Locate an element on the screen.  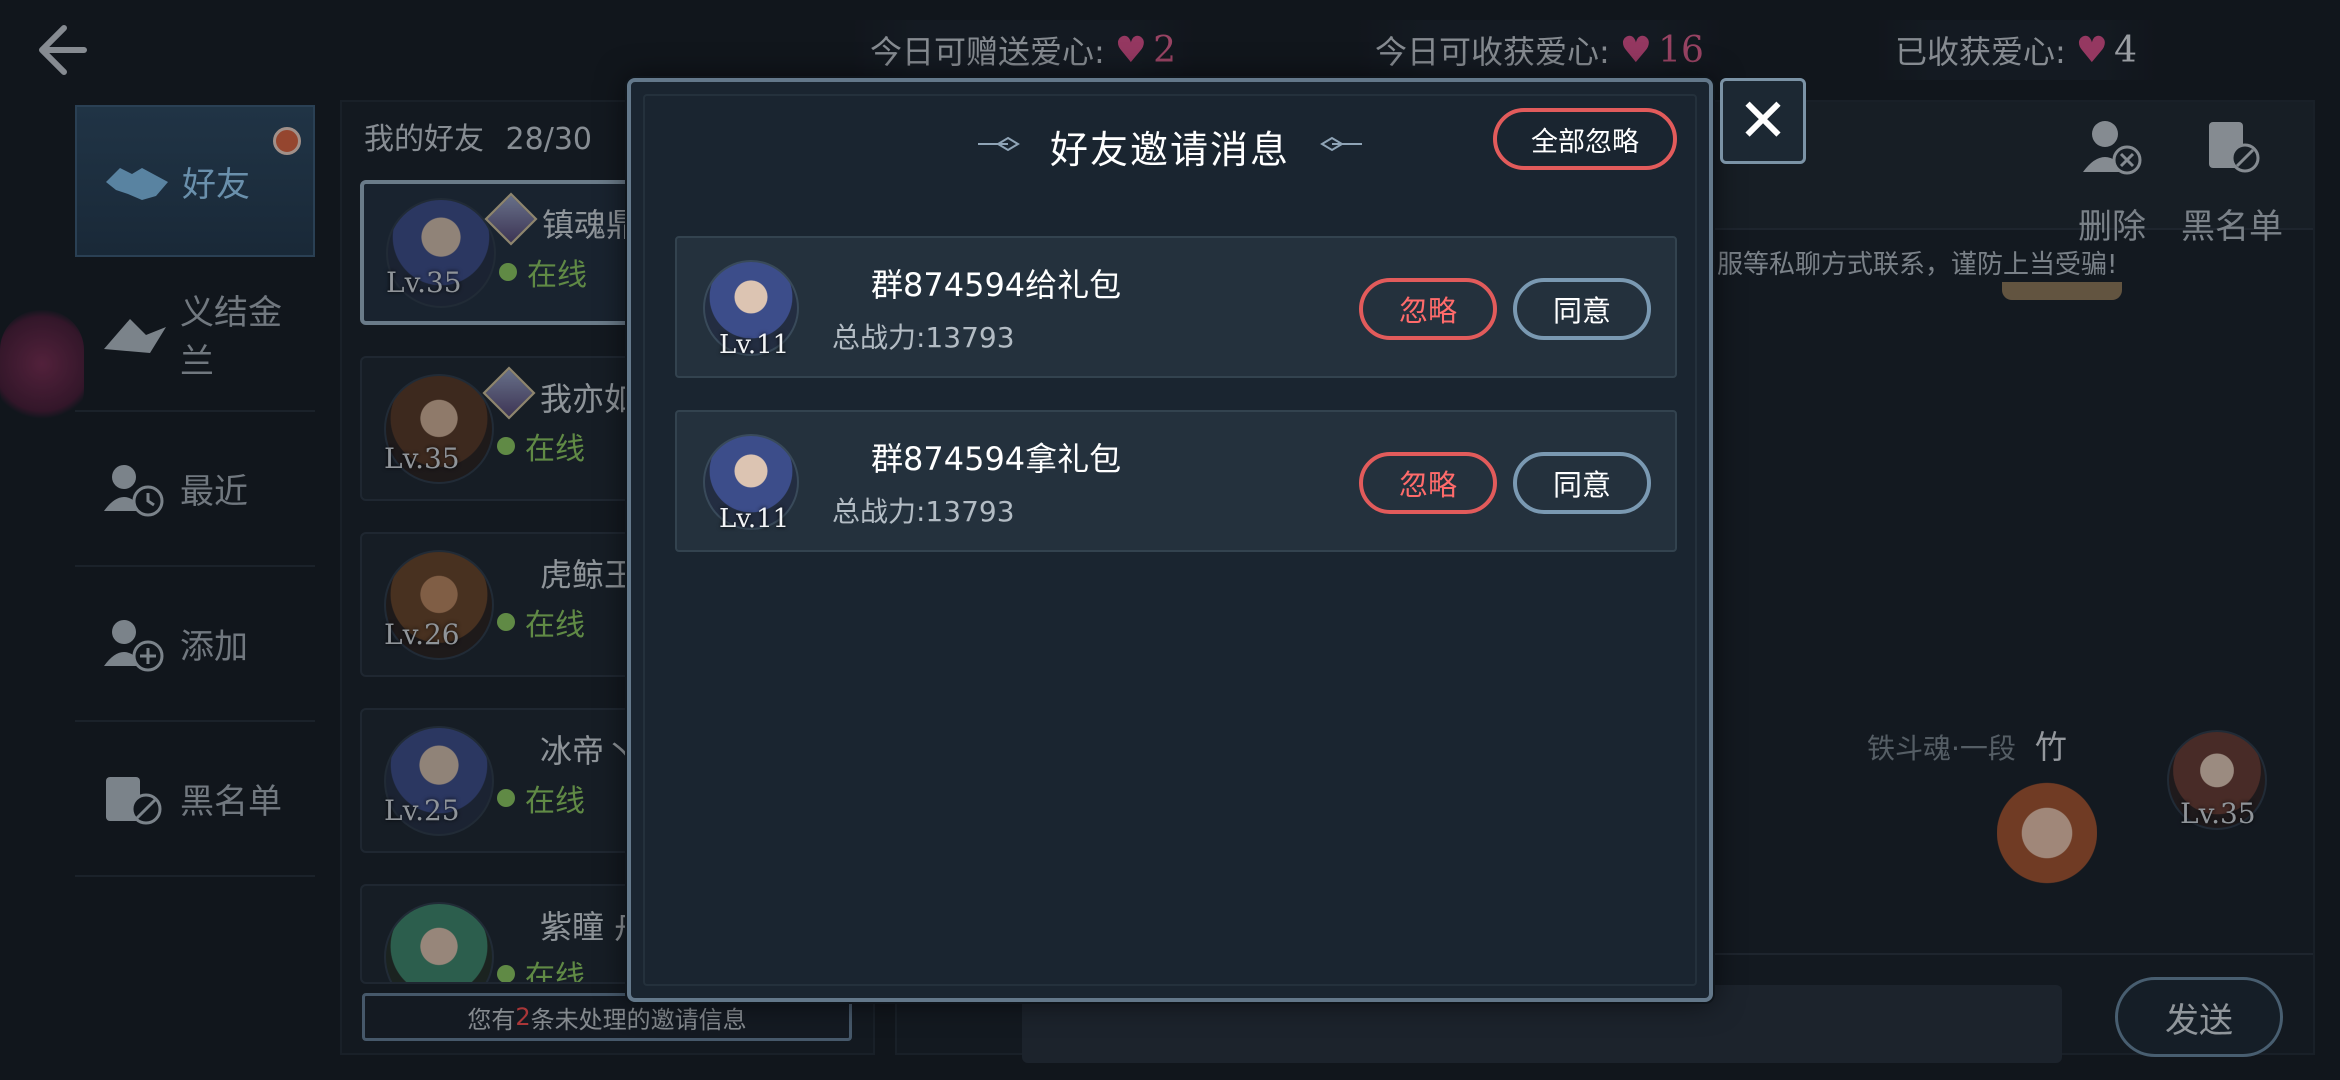
close-modal-button: ✕ is located at coordinates (1763, 121).